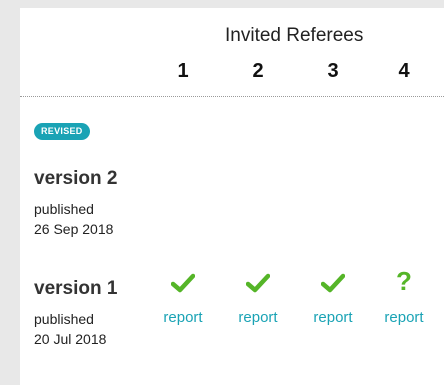 This screenshot has height=385, width=444. What do you see at coordinates (333, 317) in the screenshot?
I see `report-link-referee-3: report` at bounding box center [333, 317].